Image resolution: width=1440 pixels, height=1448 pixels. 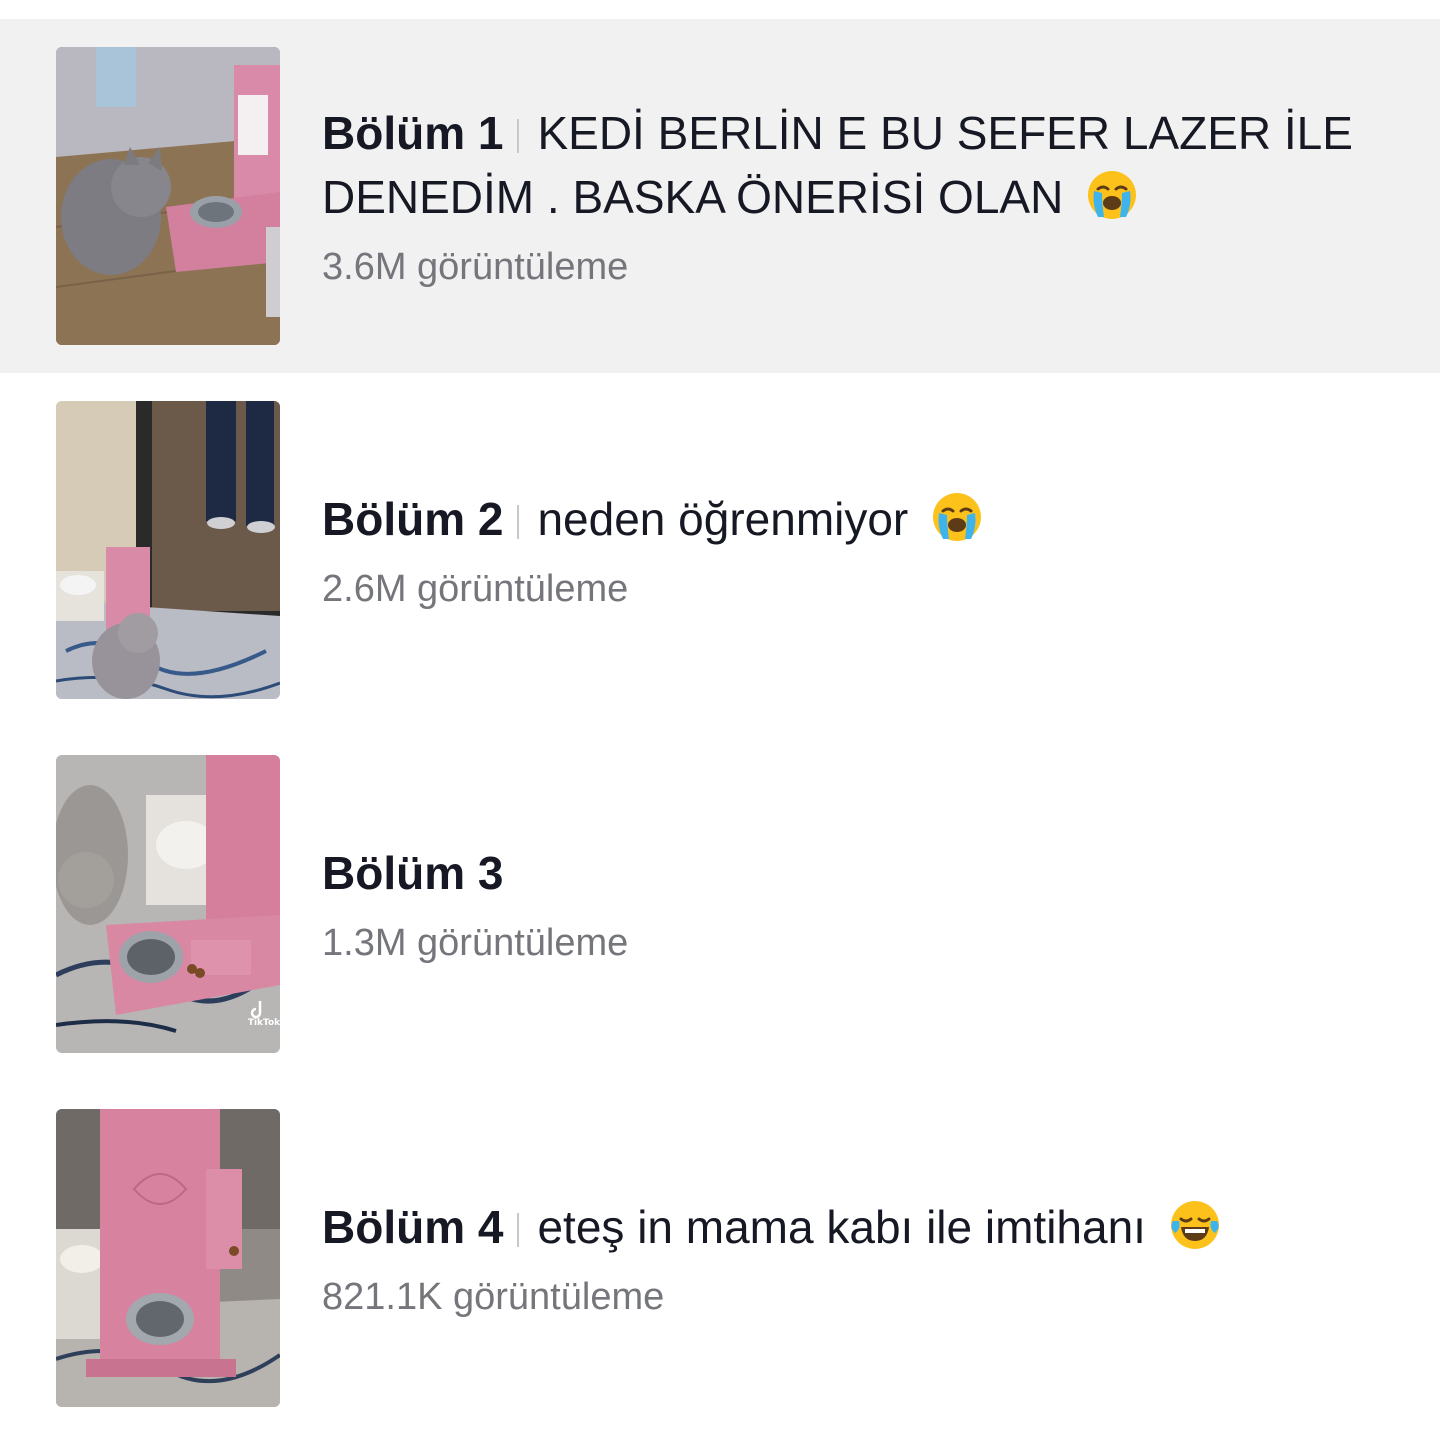 I want to click on episode-number: Bölüm 4, so click(x=413, y=1227).